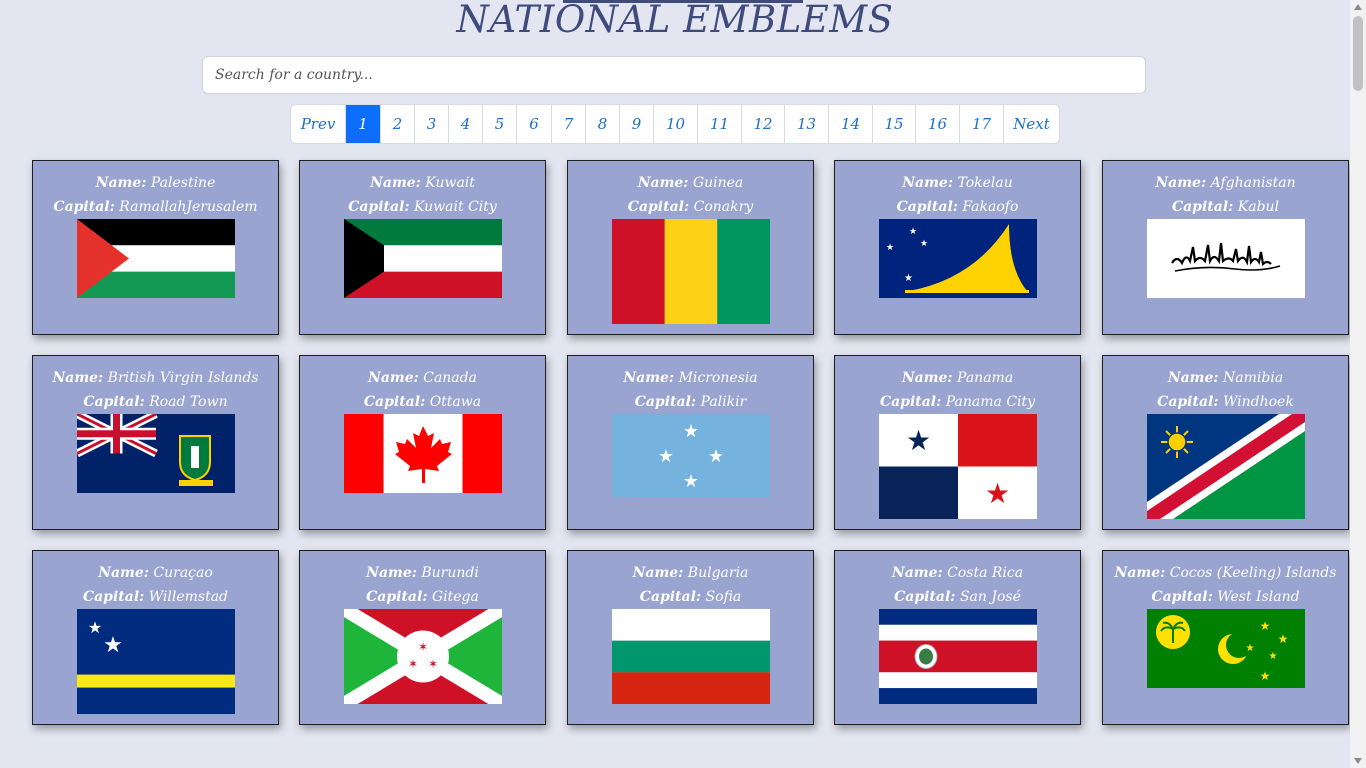  I want to click on page-button-4: 4, so click(466, 124).